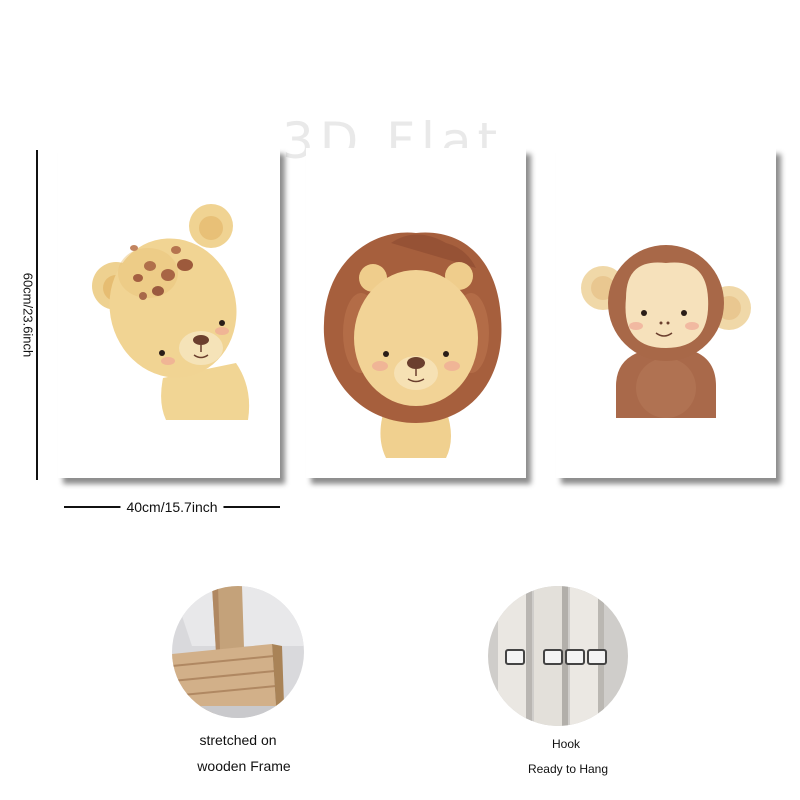 The width and height of the screenshot is (800, 800). Describe the element at coordinates (412, 345) in the screenshot. I see `lion-illustration` at that location.